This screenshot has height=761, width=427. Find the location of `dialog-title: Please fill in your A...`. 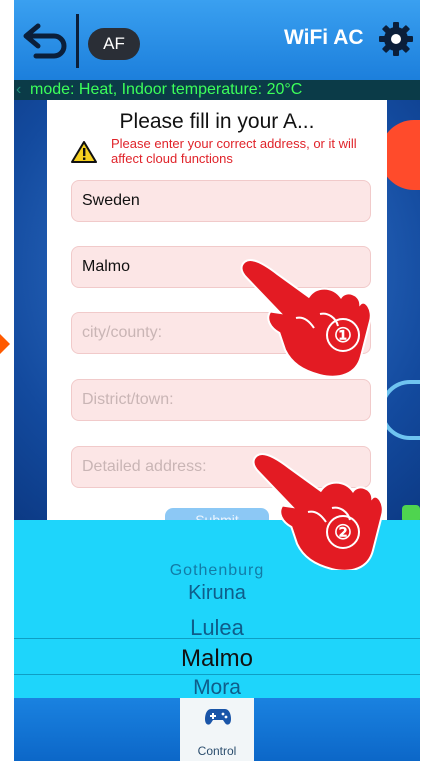

dialog-title: Please fill in your A... is located at coordinates (217, 121).